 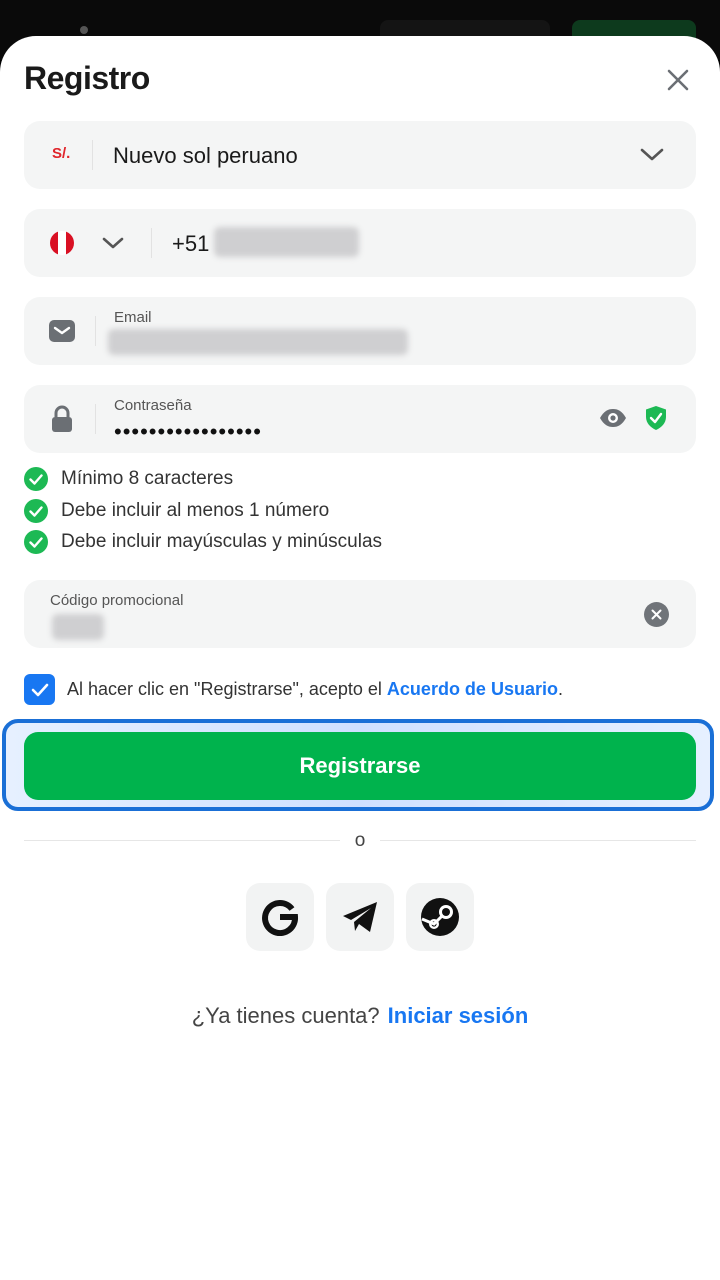 I want to click on divider-text: o, so click(x=360, y=840).